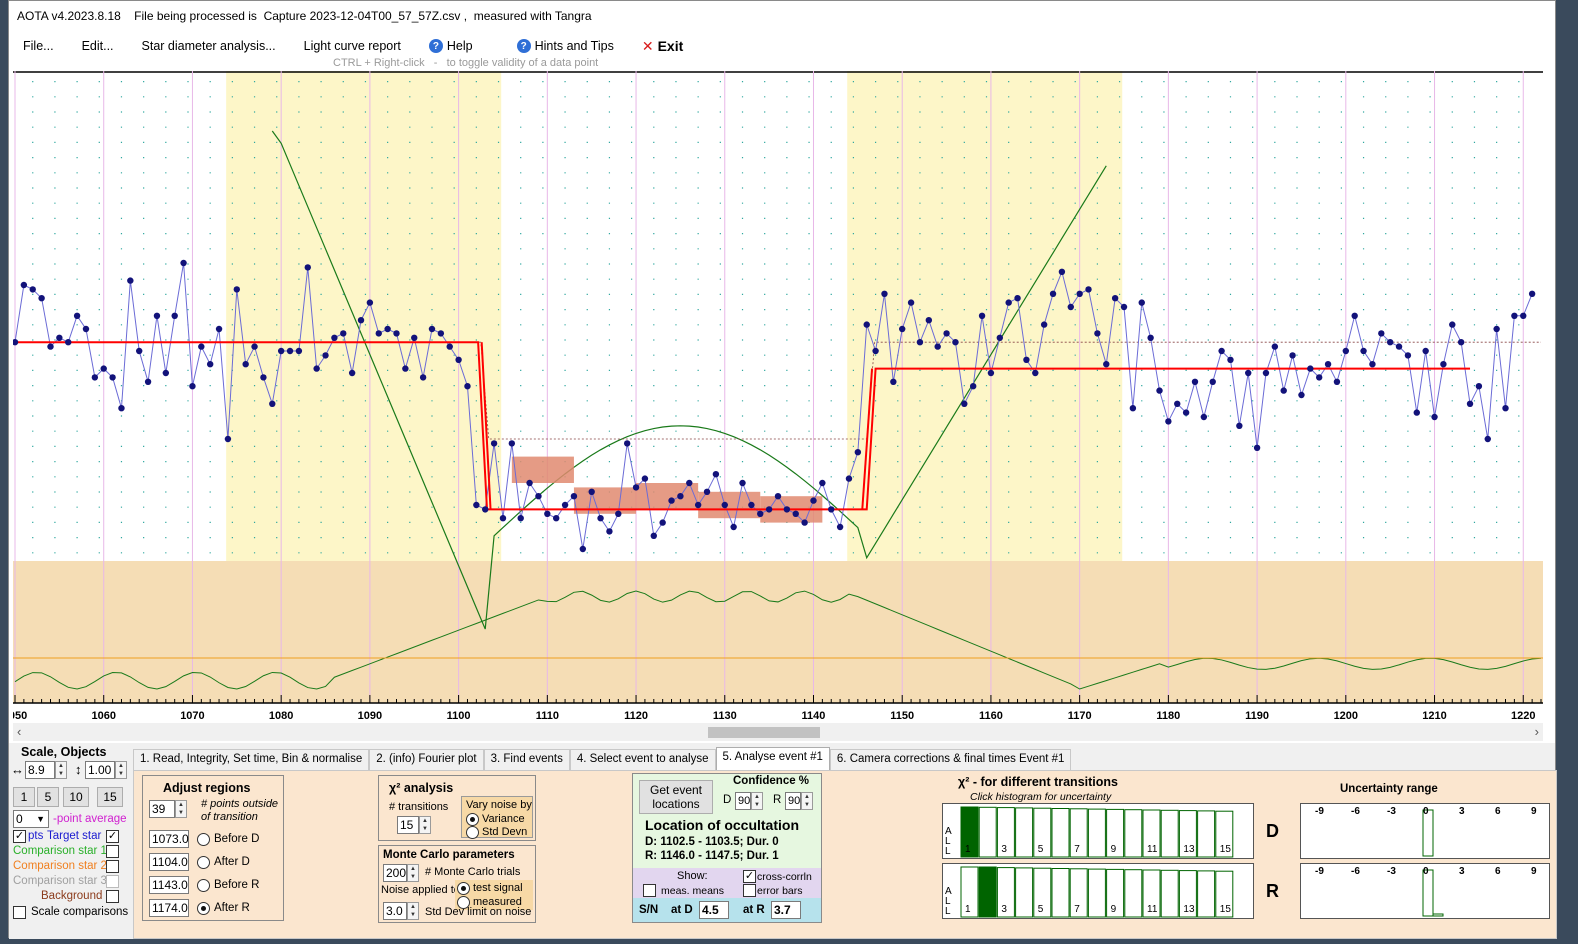 The width and height of the screenshot is (1578, 944). Describe the element at coordinates (565, 46) in the screenshot. I see `menu-hints: ? Hints and Tips` at that location.